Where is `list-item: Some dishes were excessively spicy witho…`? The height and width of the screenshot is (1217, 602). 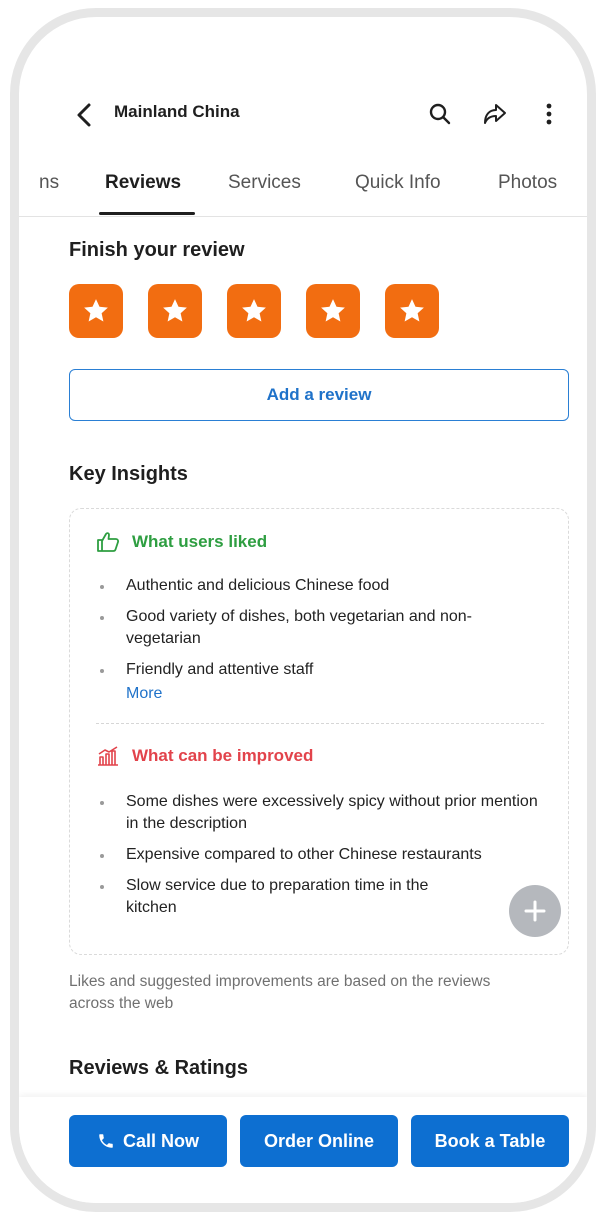
list-item: Some dishes were excessively spicy witho… is located at coordinates (320, 813).